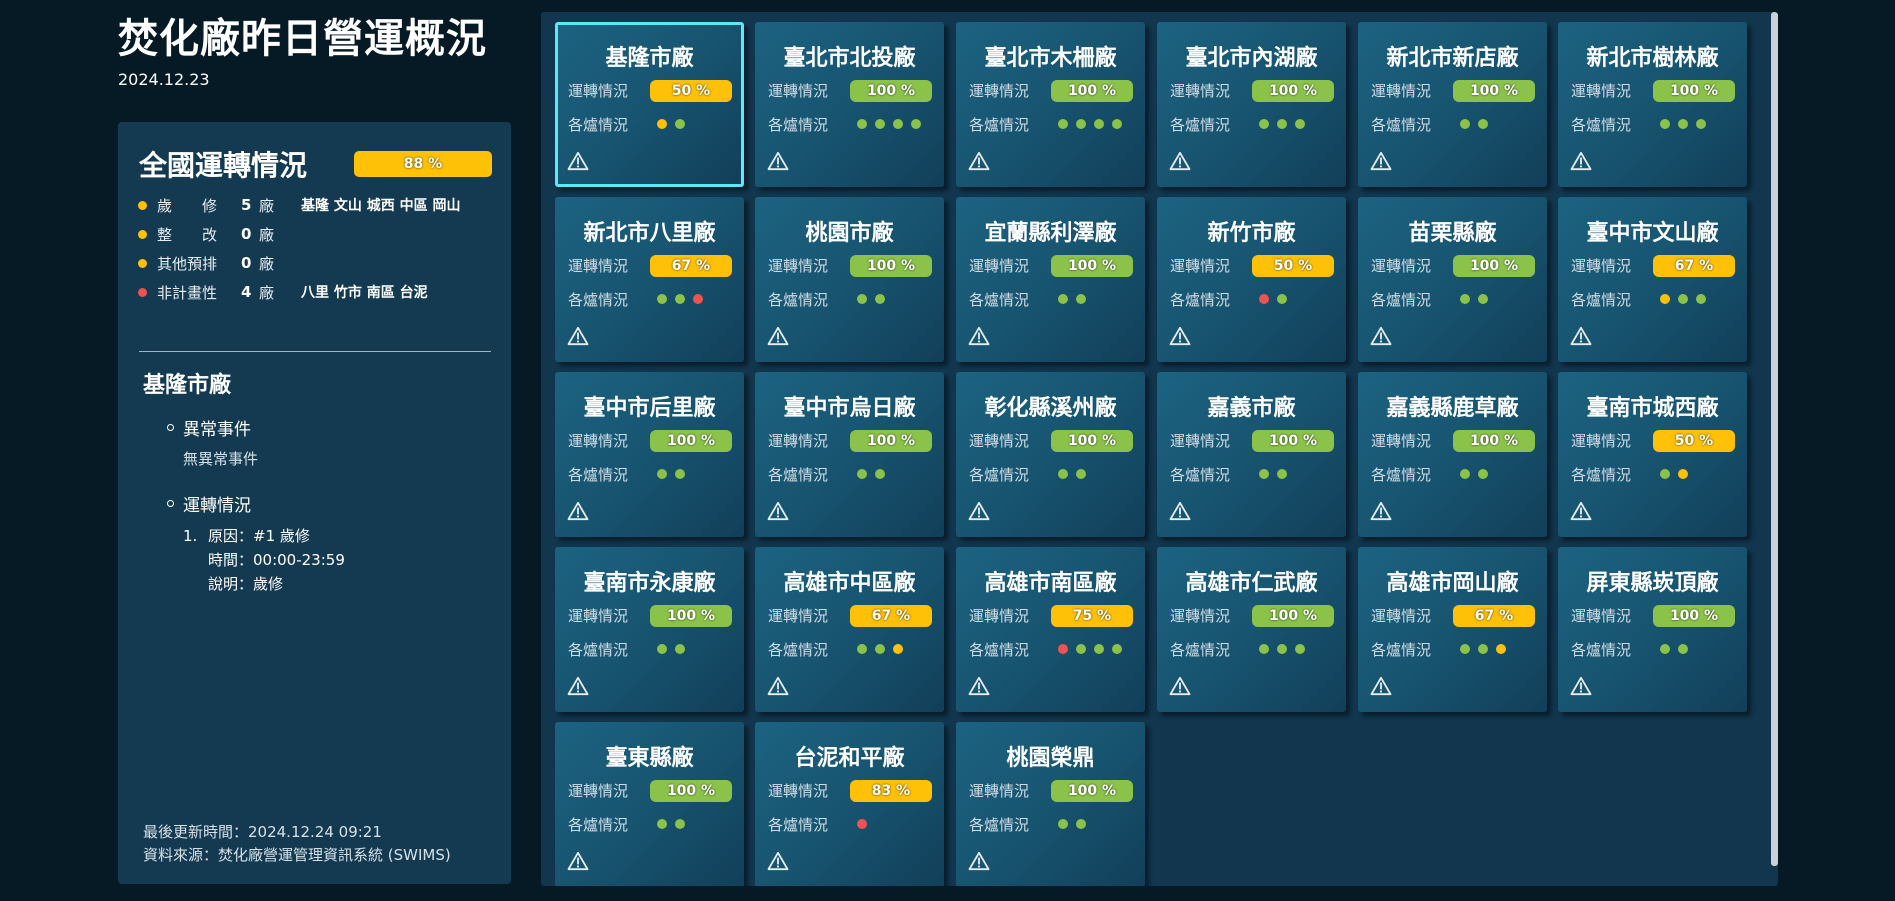 The image size is (1895, 901). What do you see at coordinates (267, 292) in the screenshot?
I see `stat-unit: 廠` at bounding box center [267, 292].